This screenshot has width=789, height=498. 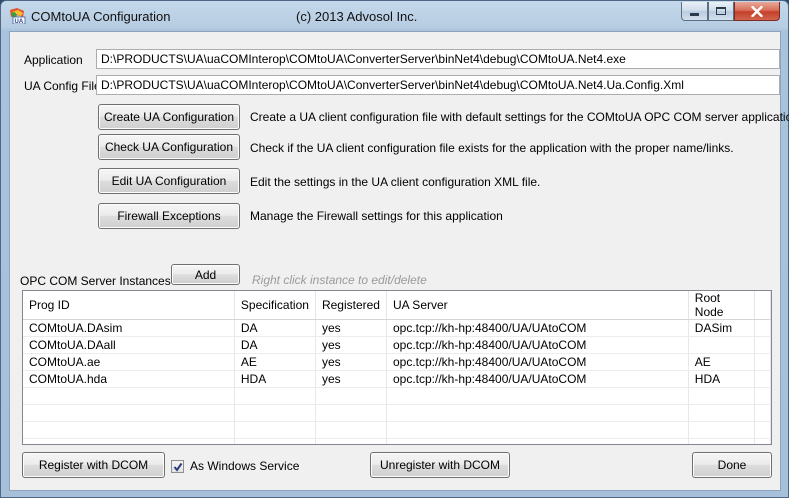 I want to click on unregister-with-dcom-button: Unregister with DCOM, so click(x=440, y=465).